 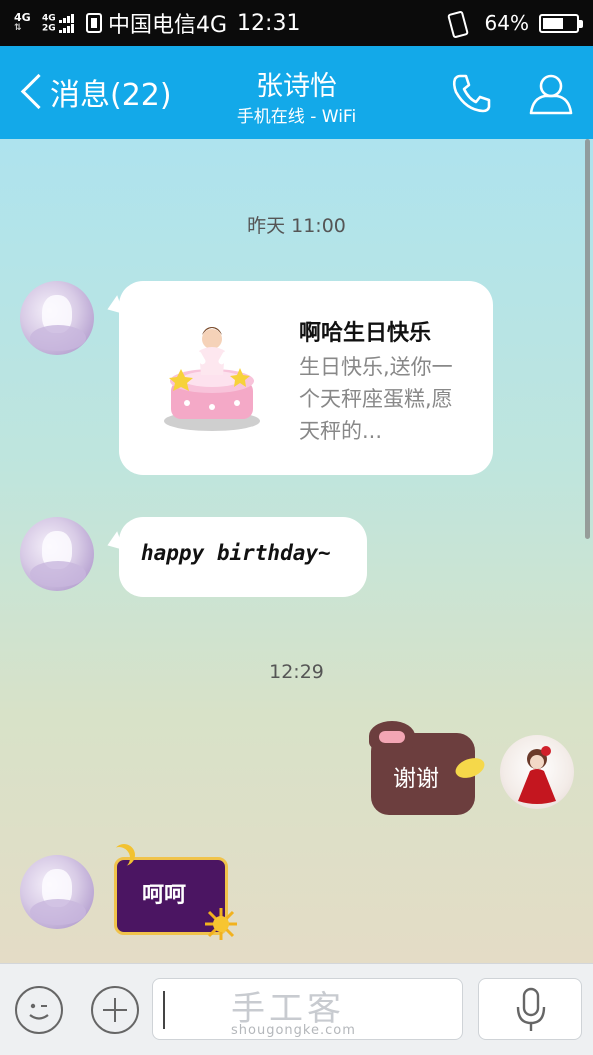 I want to click on red-dress-girl-icon, so click(x=537, y=775).